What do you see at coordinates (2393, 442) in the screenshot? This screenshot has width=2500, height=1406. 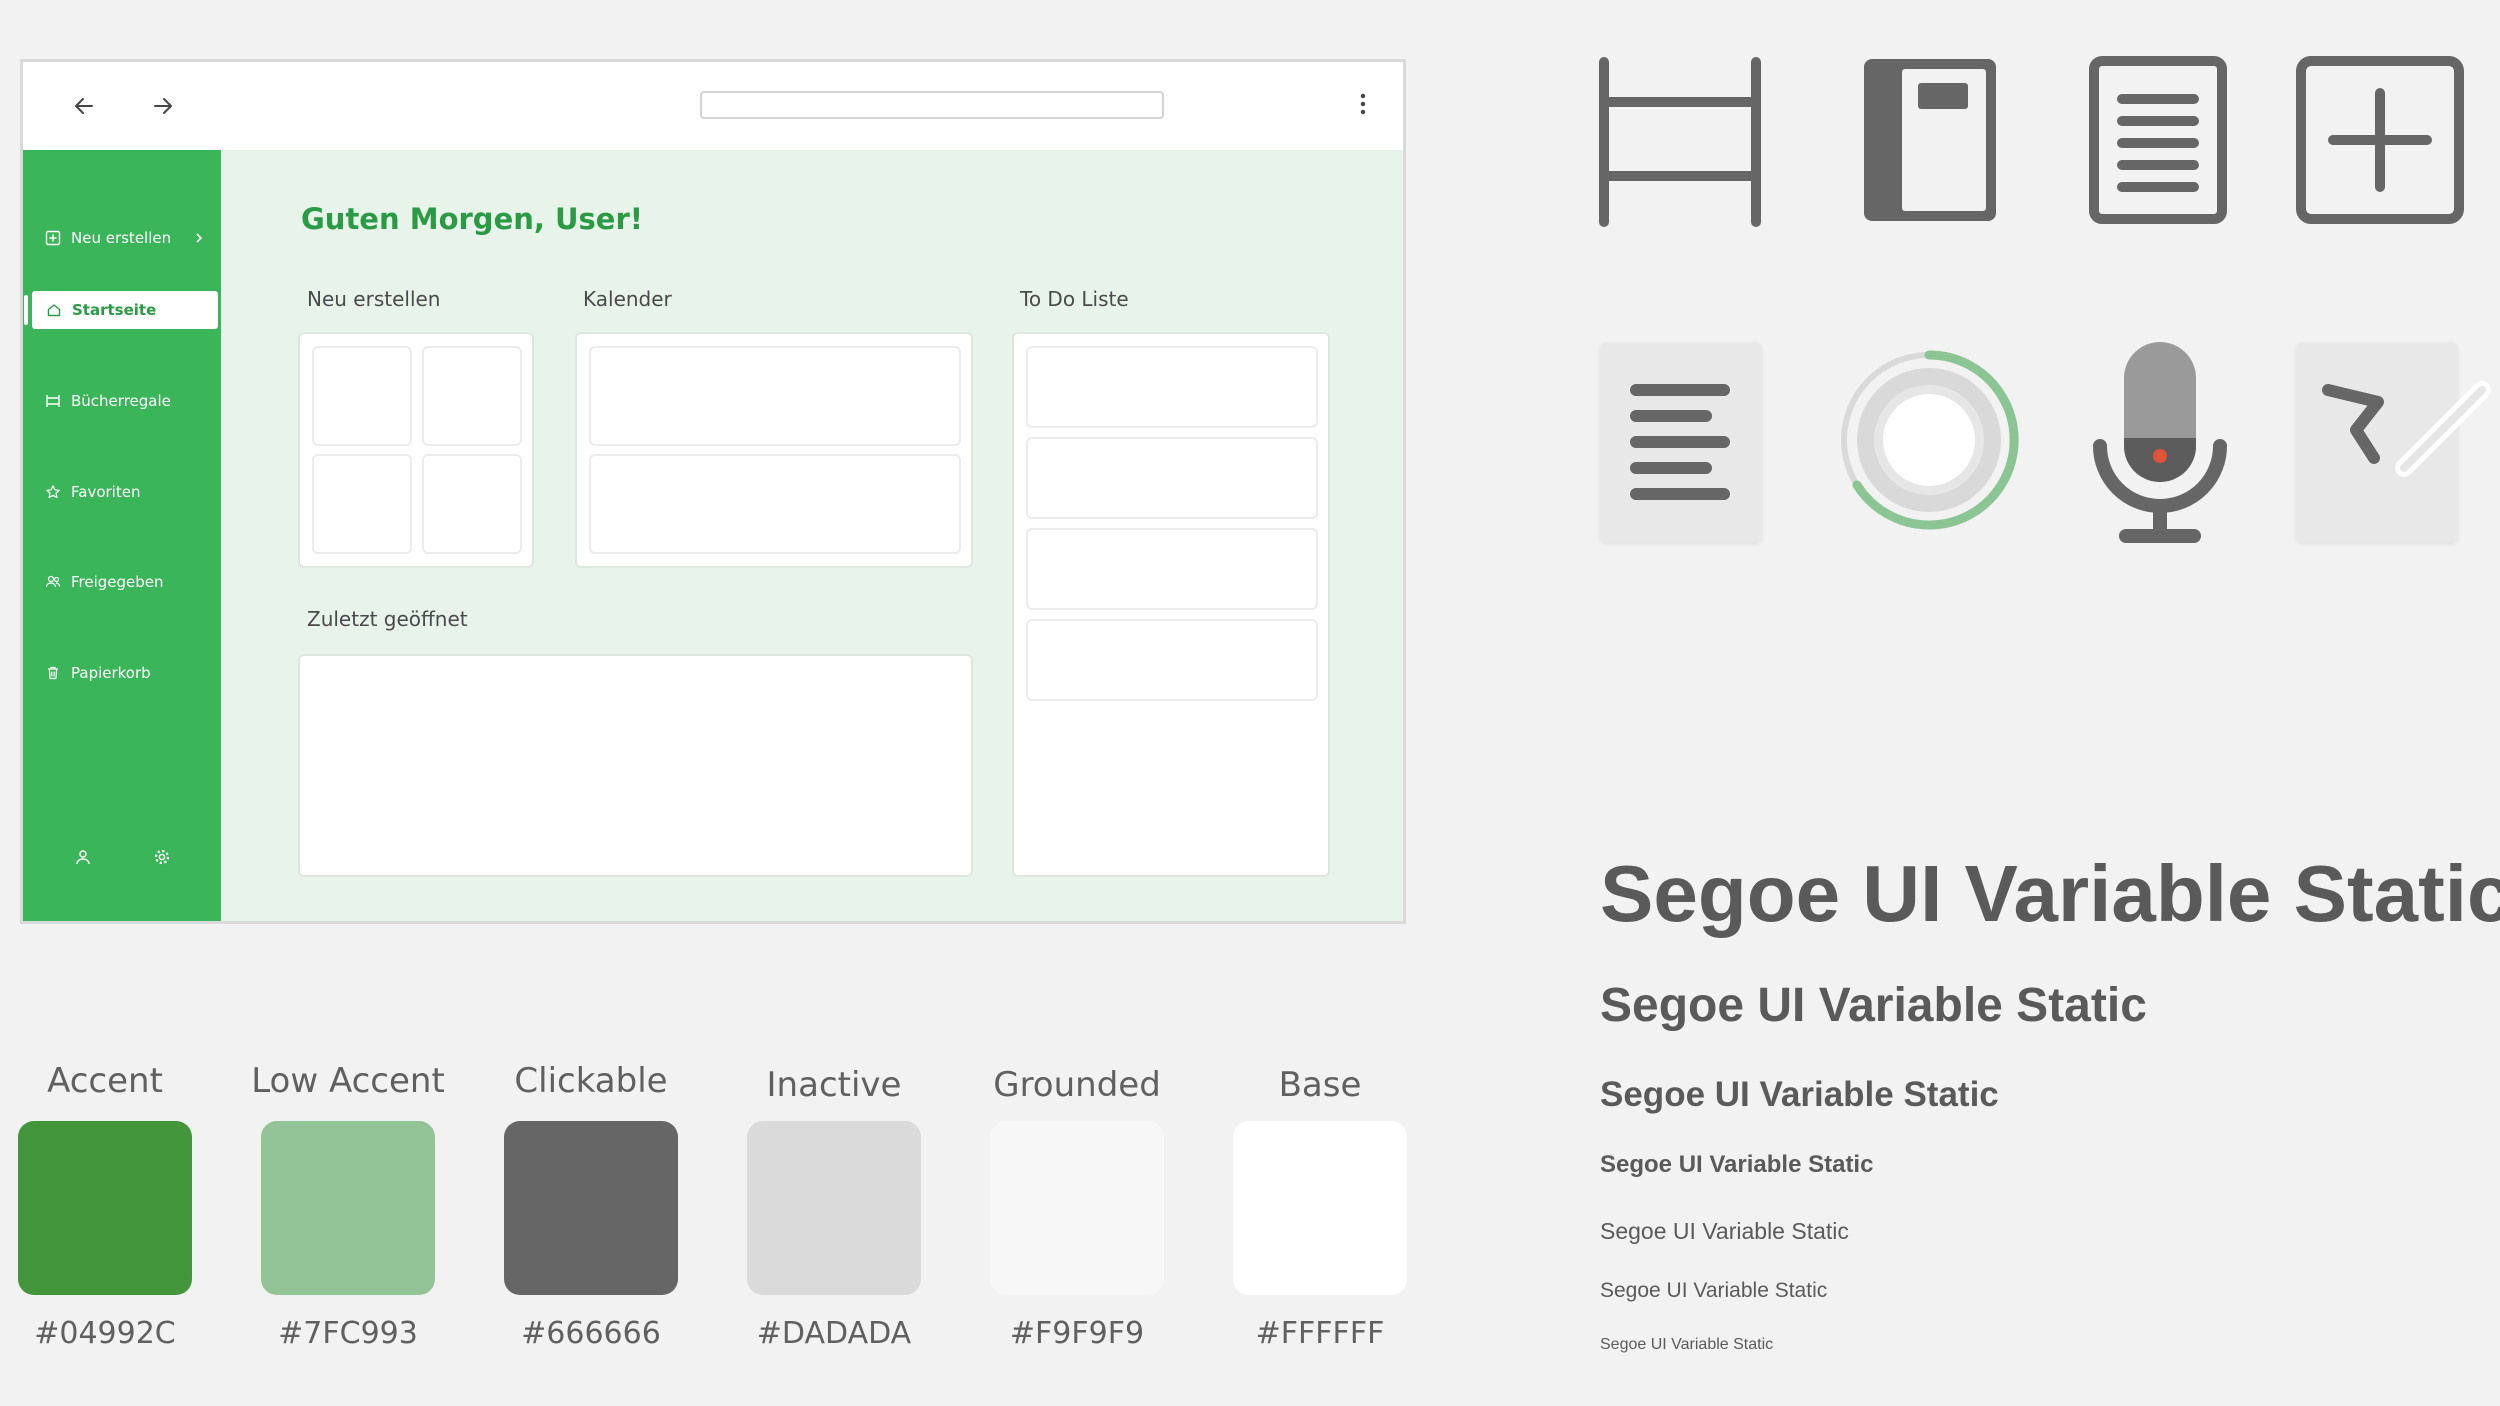 I see `pen-drawing-icon` at bounding box center [2393, 442].